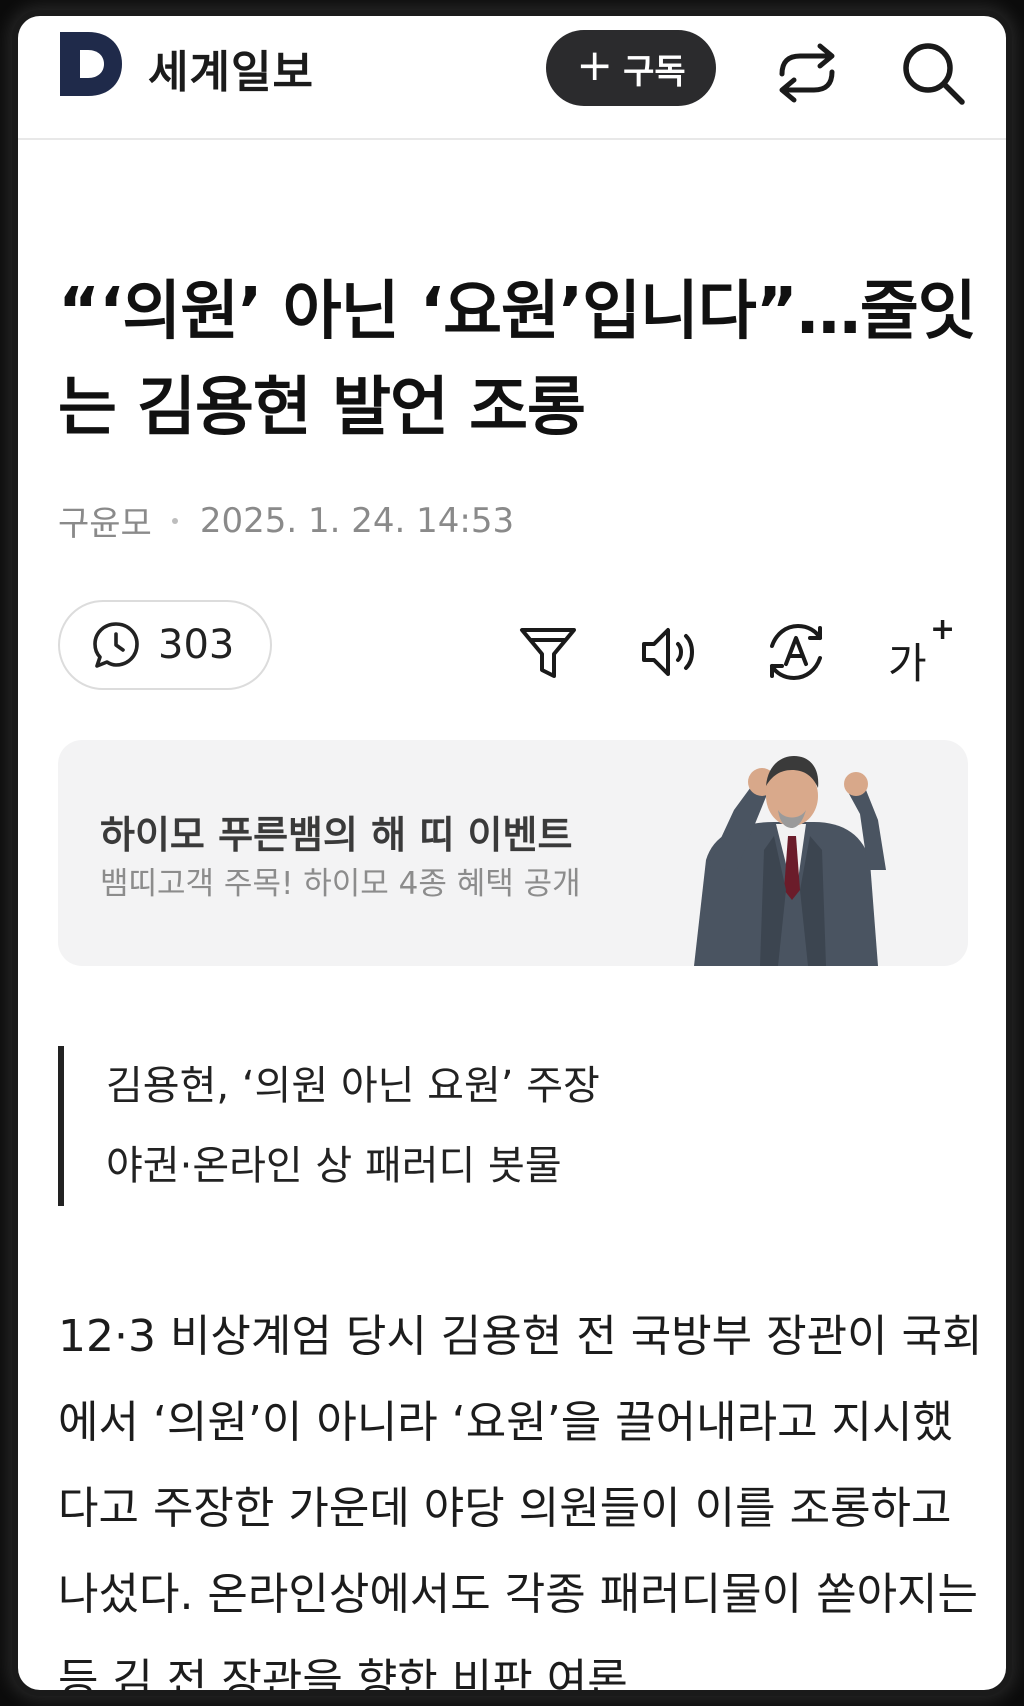  What do you see at coordinates (353, 1086) in the screenshot?
I see `summary-line: 김용현, ‘의원 아닌 요원’ 주장` at bounding box center [353, 1086].